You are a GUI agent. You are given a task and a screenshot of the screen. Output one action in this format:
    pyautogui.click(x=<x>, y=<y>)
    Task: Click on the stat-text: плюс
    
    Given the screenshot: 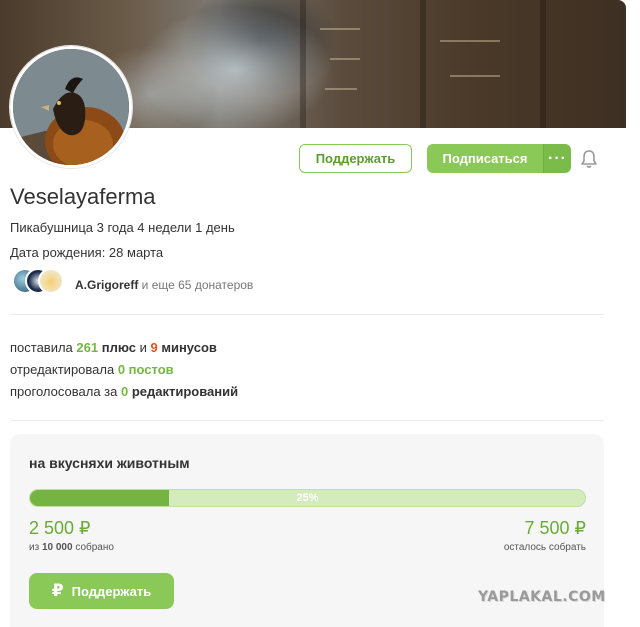 What is the action you would take?
    pyautogui.click(x=117, y=347)
    